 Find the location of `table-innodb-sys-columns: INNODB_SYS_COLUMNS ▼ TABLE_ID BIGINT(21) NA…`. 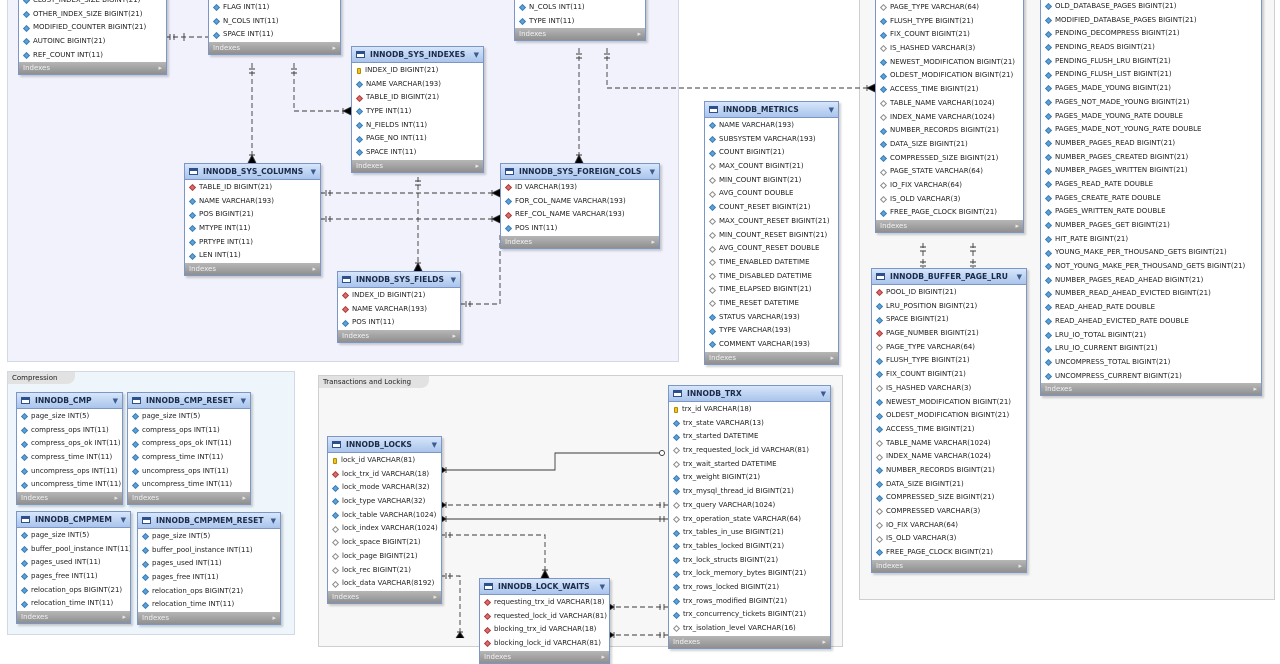

table-innodb-sys-columns: INNODB_SYS_COLUMNS ▼ TABLE_ID BIGINT(21) NA… is located at coordinates (252, 220).